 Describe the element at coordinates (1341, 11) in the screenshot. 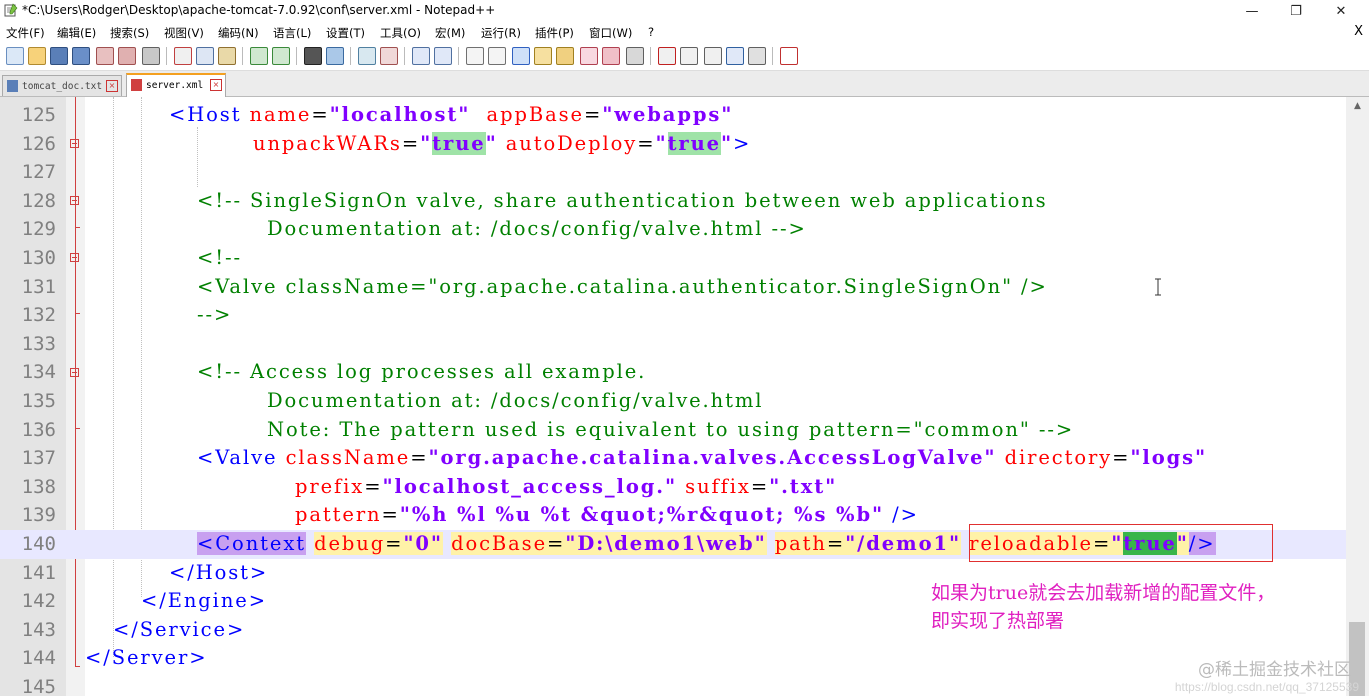

I see `close-window-button: ✕` at that location.